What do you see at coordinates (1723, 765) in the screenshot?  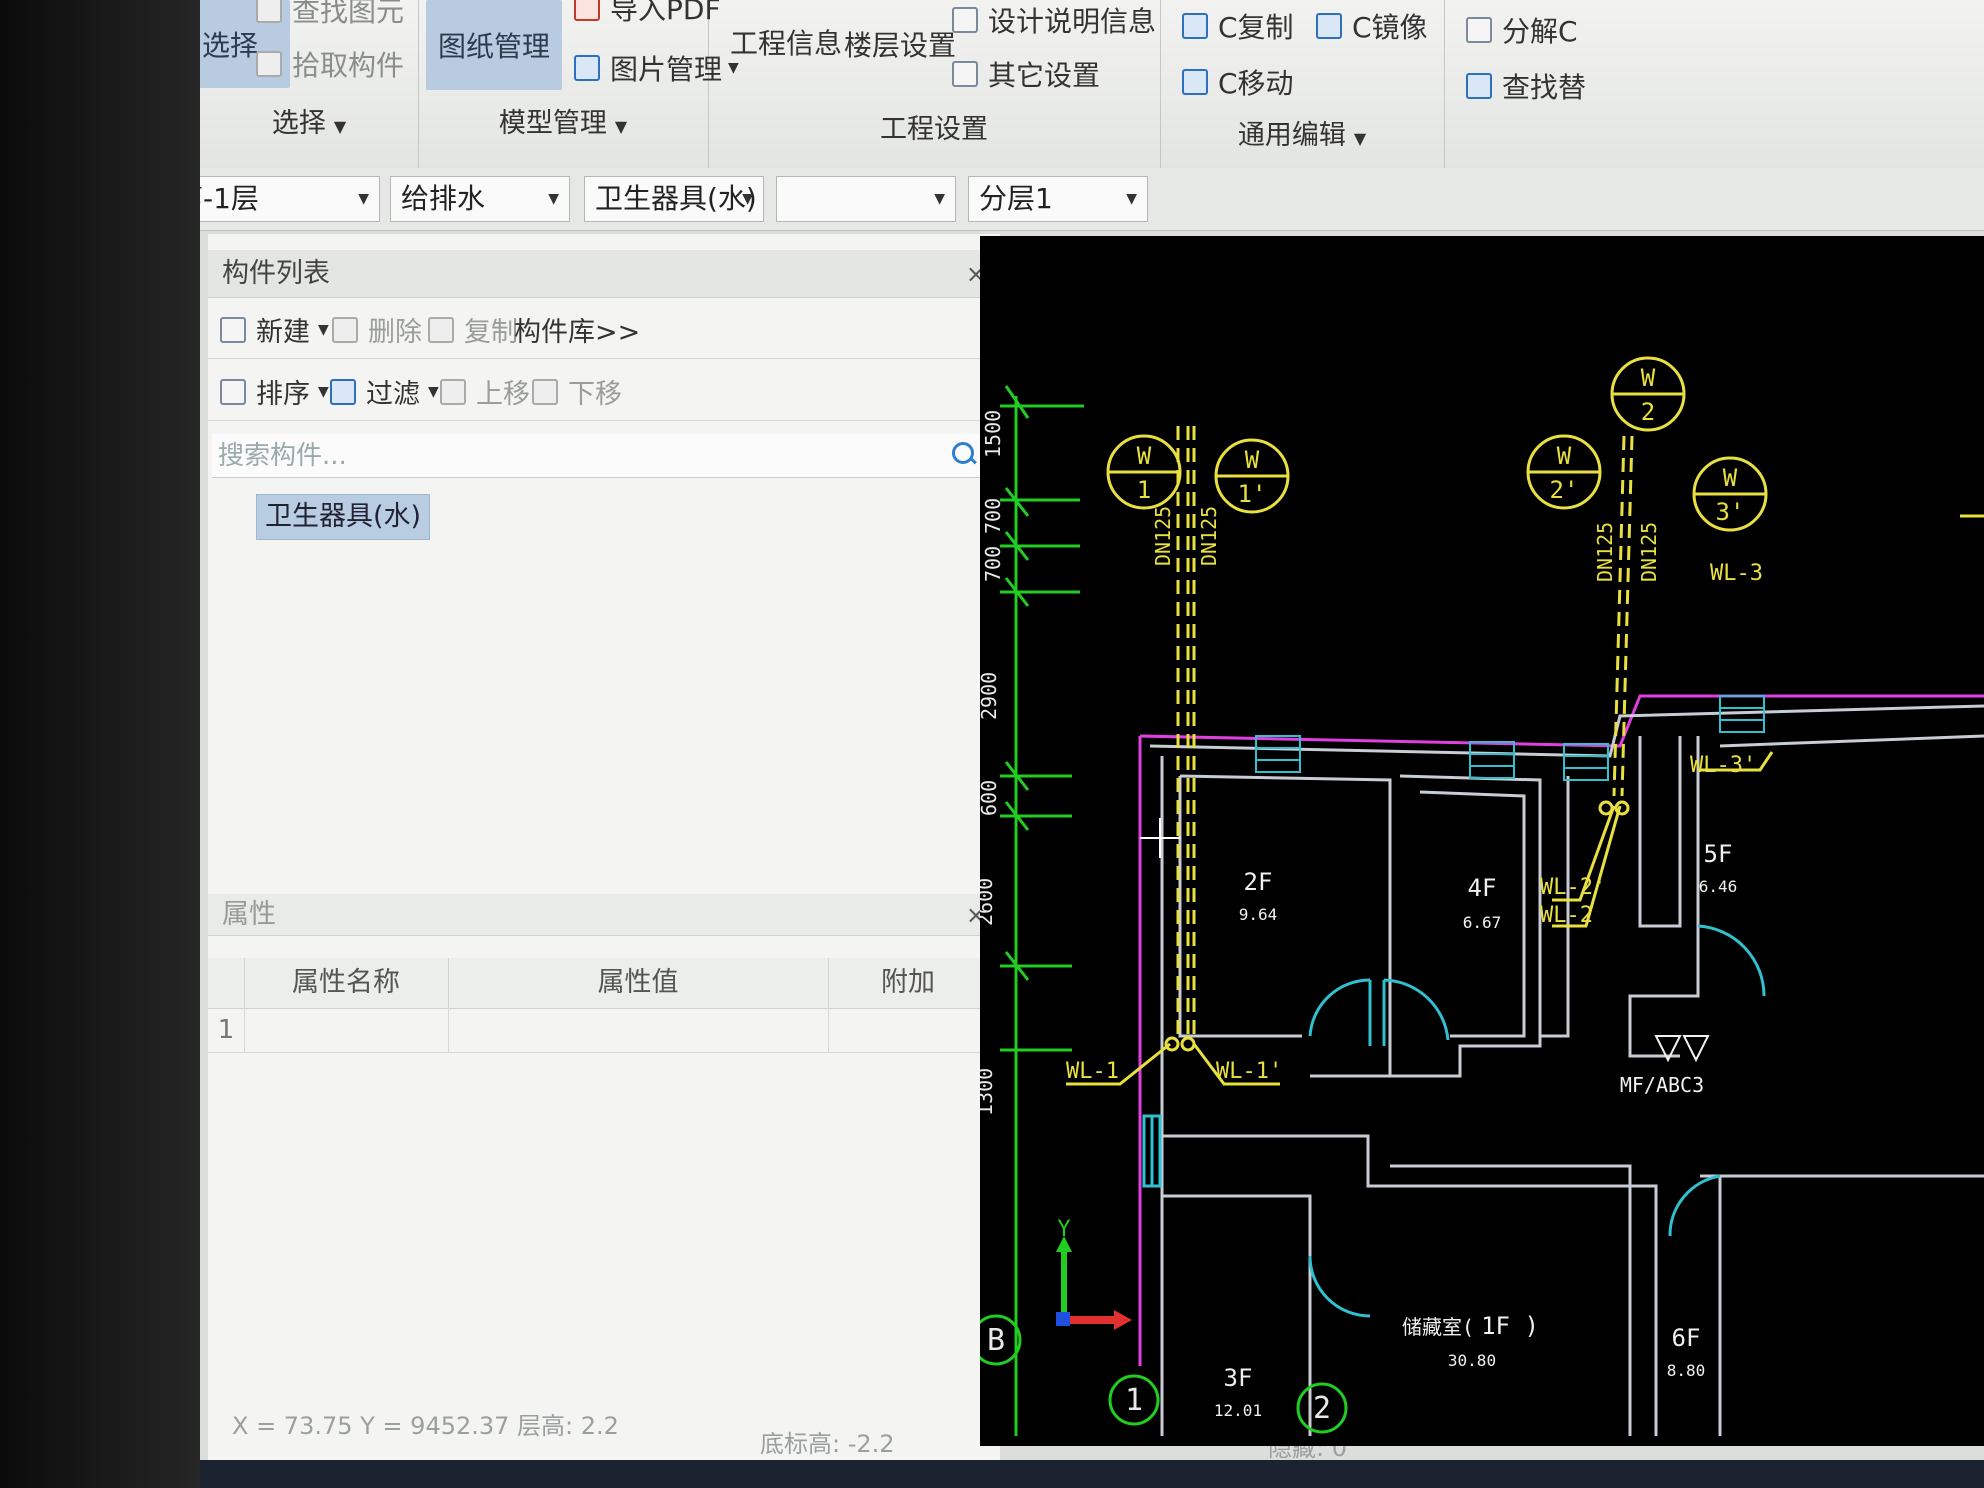 I see `wl-label-5: WL-3'` at bounding box center [1723, 765].